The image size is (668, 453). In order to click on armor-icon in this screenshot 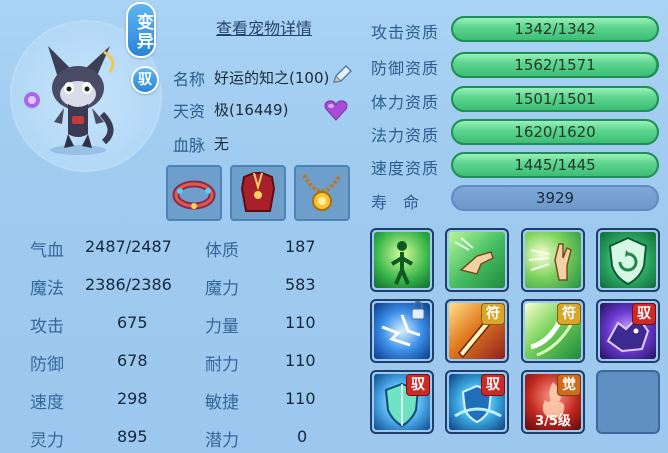, I will do `click(258, 192)`.